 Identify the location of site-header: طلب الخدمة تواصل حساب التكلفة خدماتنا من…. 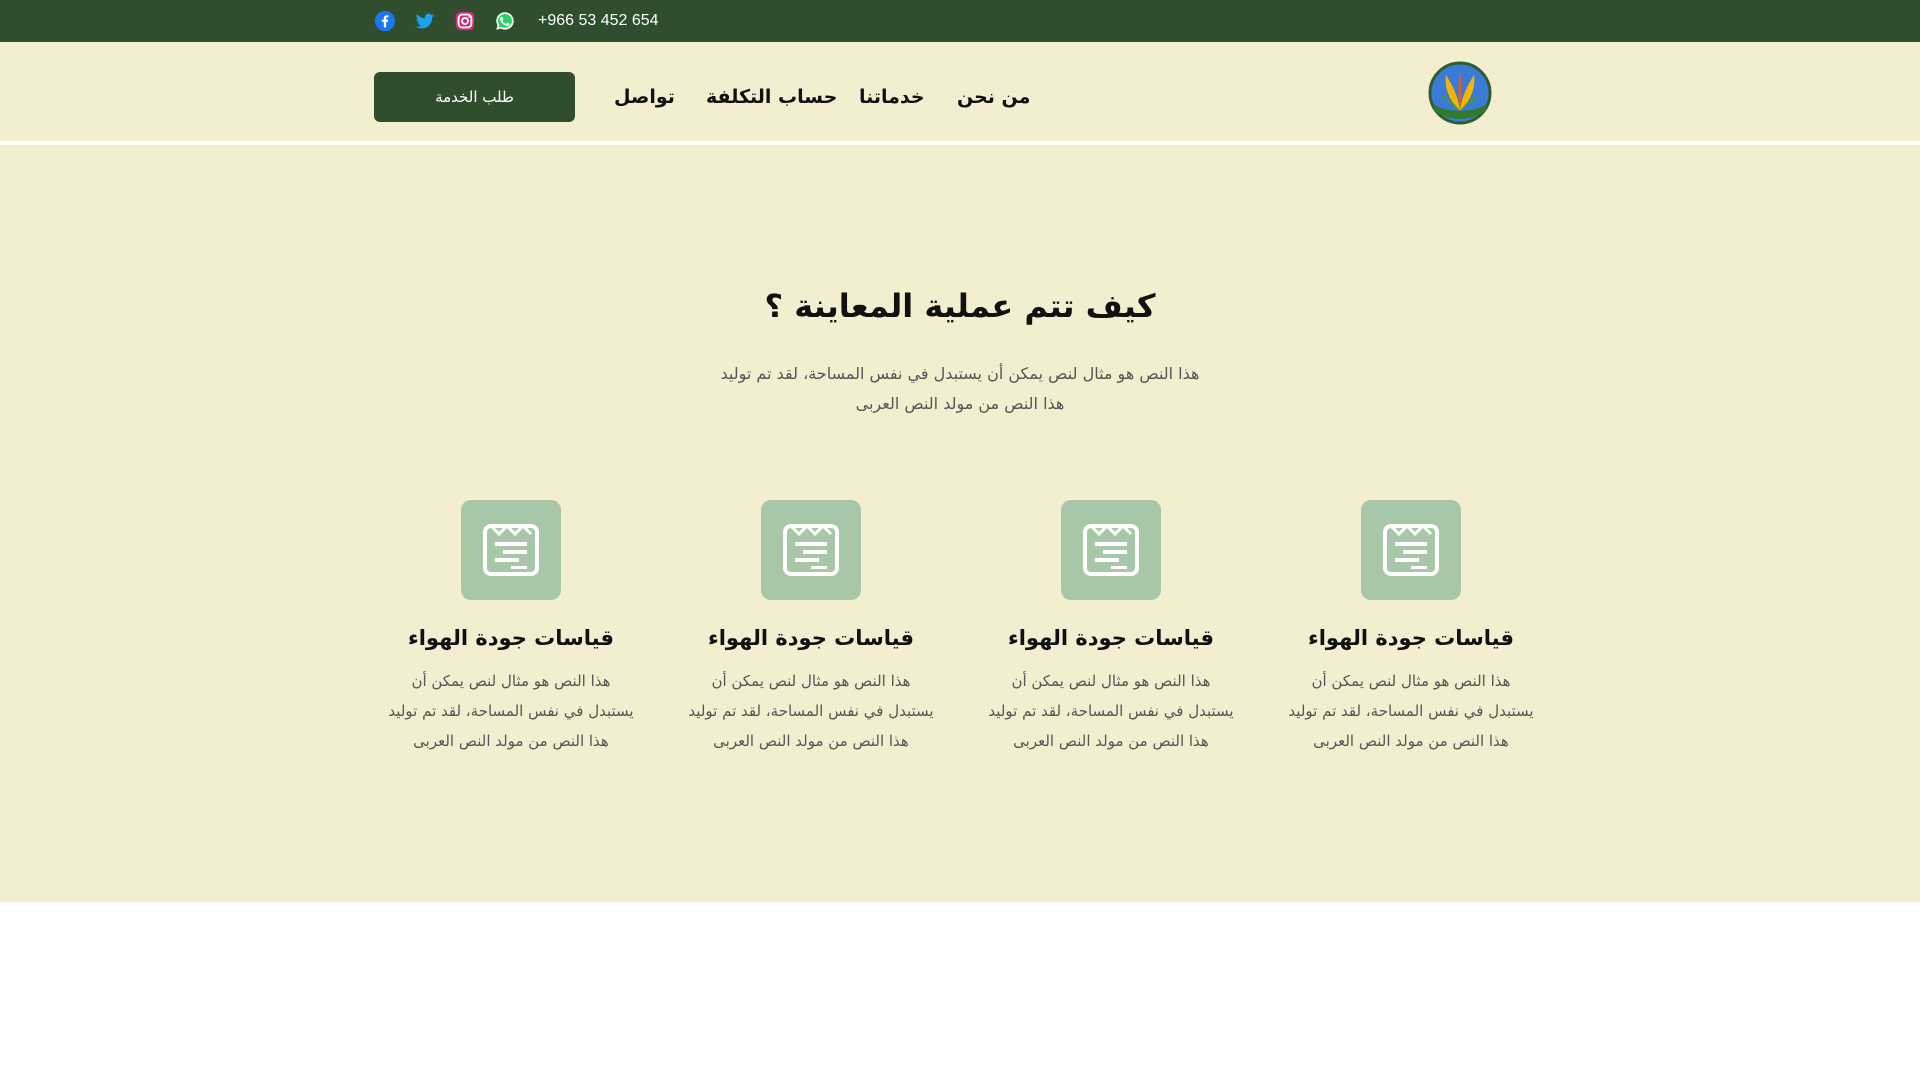
(960, 92).